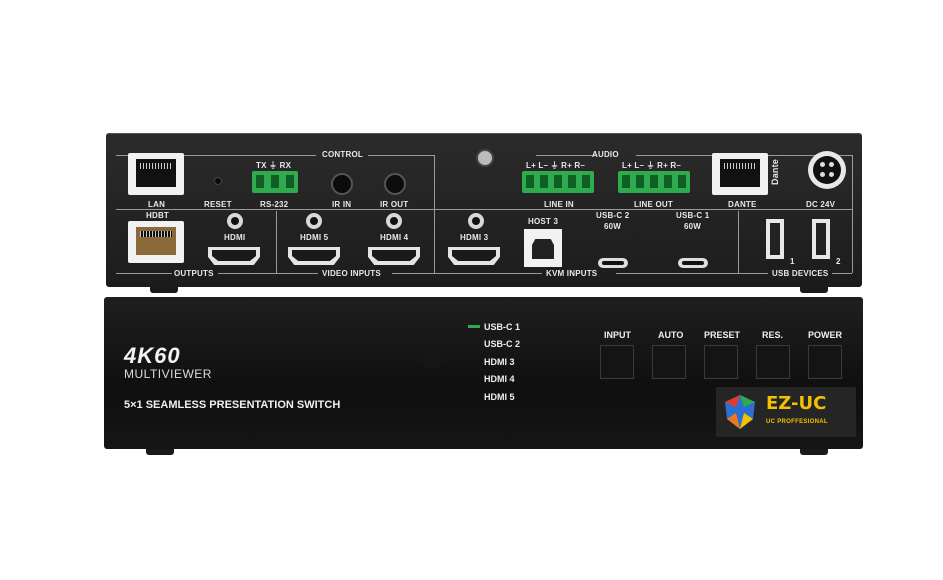  Describe the element at coordinates (499, 362) in the screenshot. I see `source-item-hdmi3: HDMI 3` at that location.